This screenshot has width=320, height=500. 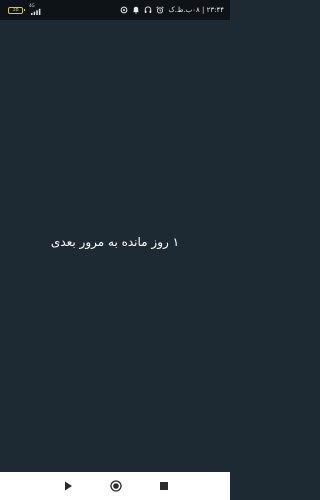 I want to click on circle-icon, so click(x=124, y=10).